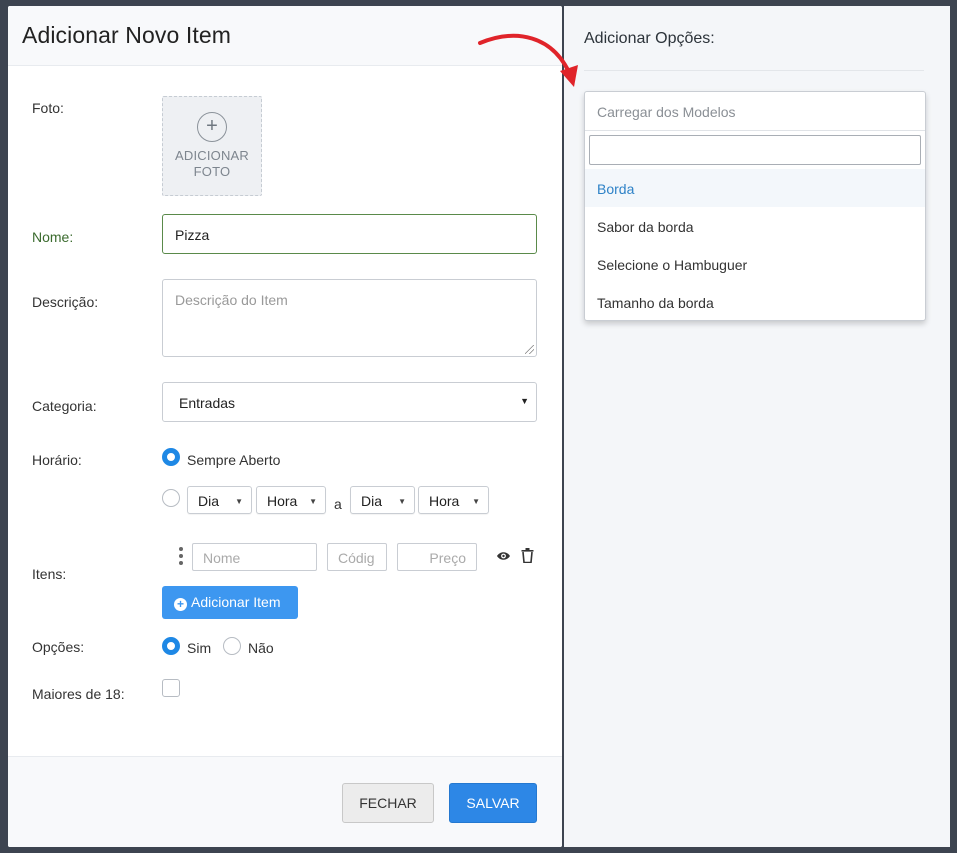 Image resolution: width=957 pixels, height=853 pixels. What do you see at coordinates (261, 648) in the screenshot?
I see `options-no-label: Não` at bounding box center [261, 648].